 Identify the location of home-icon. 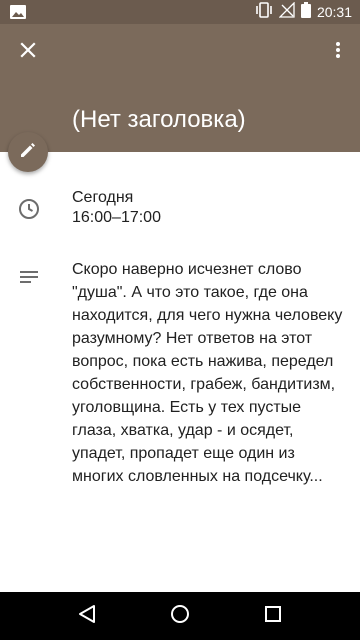
(180, 616).